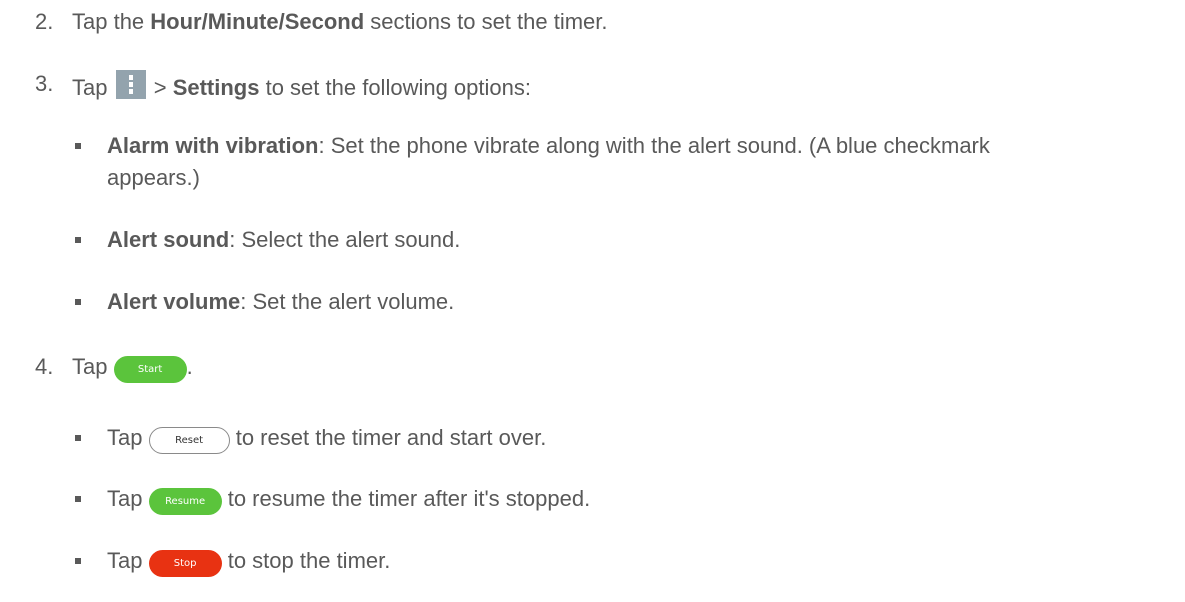  What do you see at coordinates (44, 366) in the screenshot?
I see `step-number: 4.` at bounding box center [44, 366].